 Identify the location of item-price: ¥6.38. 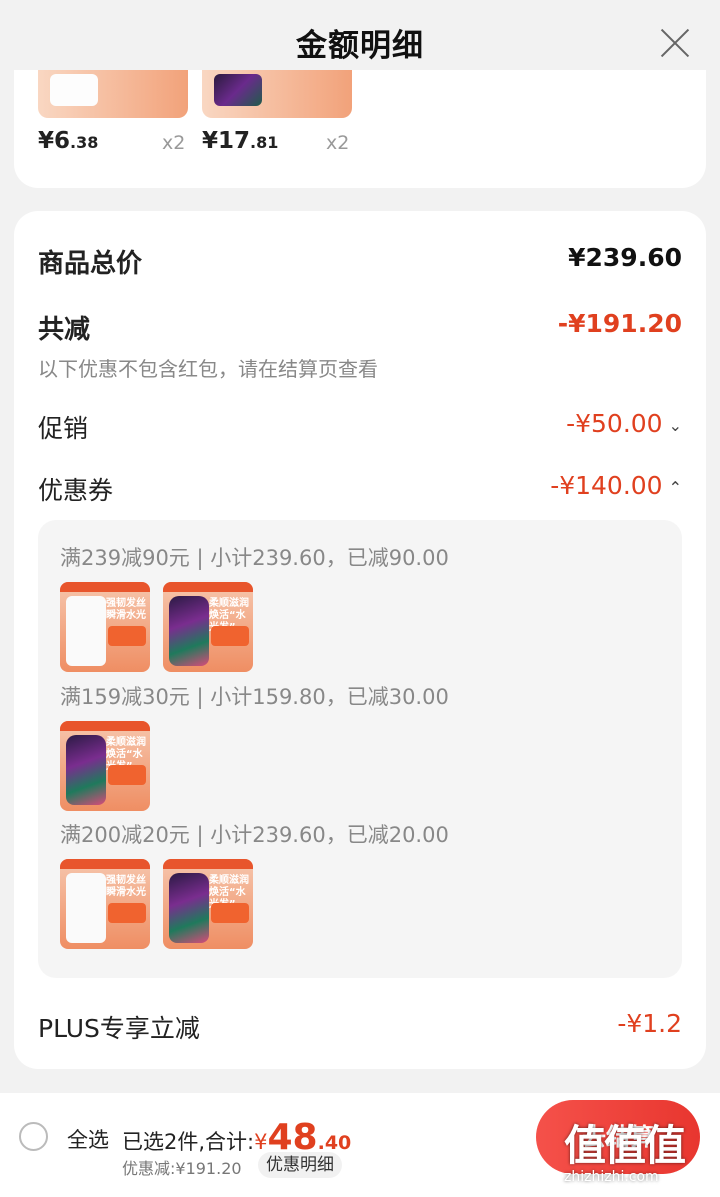
(68, 141).